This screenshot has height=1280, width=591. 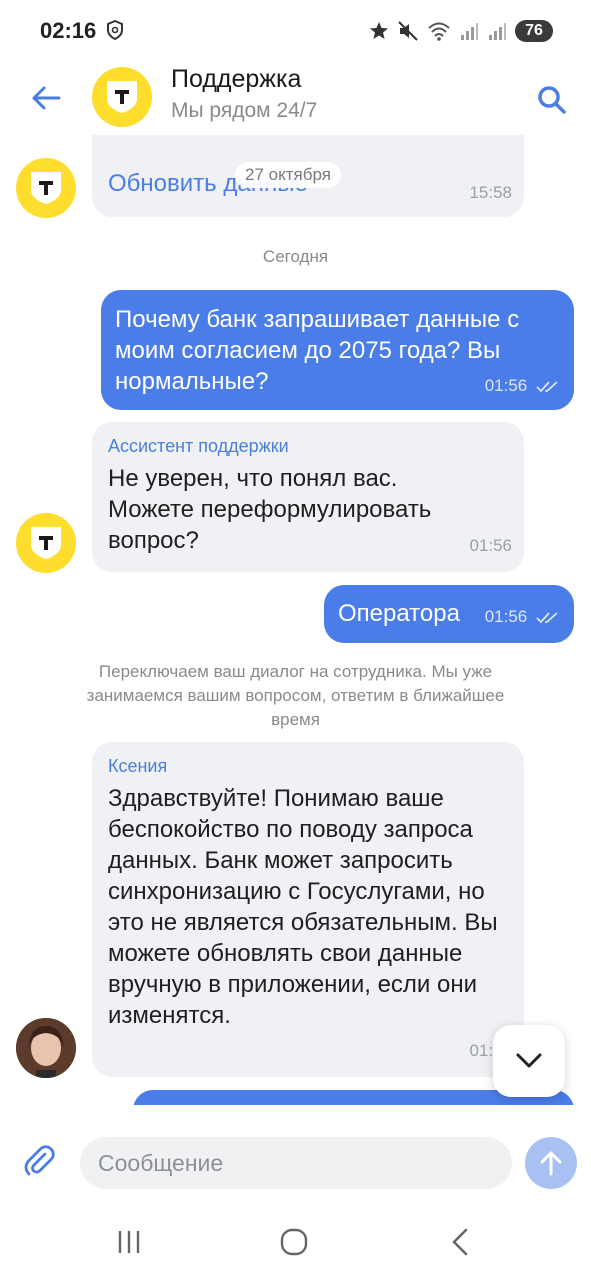 What do you see at coordinates (244, 110) in the screenshot?
I see `chat-subtitle: Мы рядом 24/7` at bounding box center [244, 110].